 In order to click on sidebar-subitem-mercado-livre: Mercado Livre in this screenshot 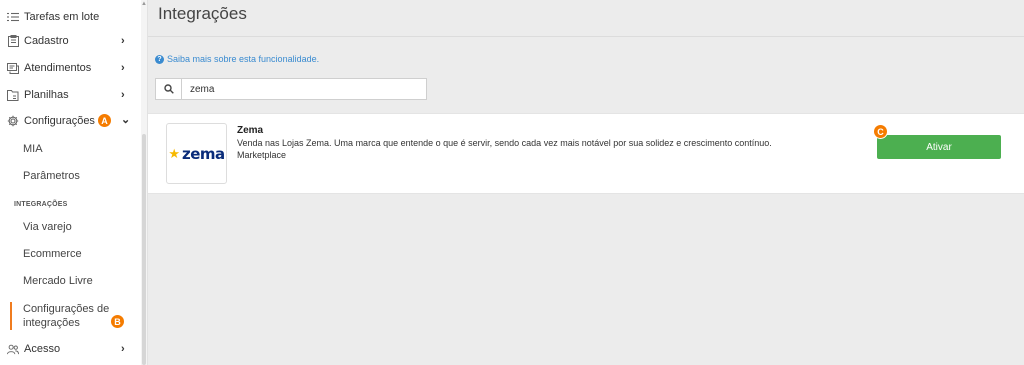, I will do `click(58, 281)`.